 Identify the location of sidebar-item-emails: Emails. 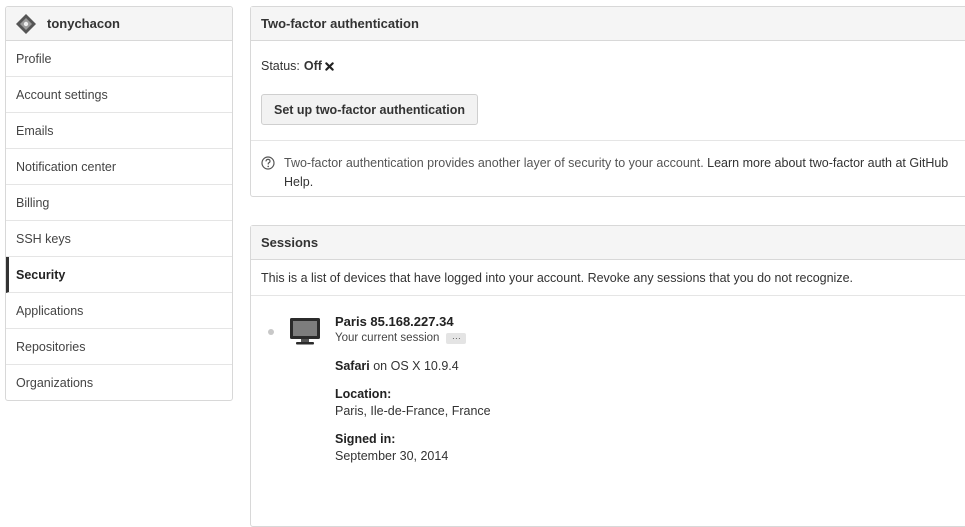
(119, 131).